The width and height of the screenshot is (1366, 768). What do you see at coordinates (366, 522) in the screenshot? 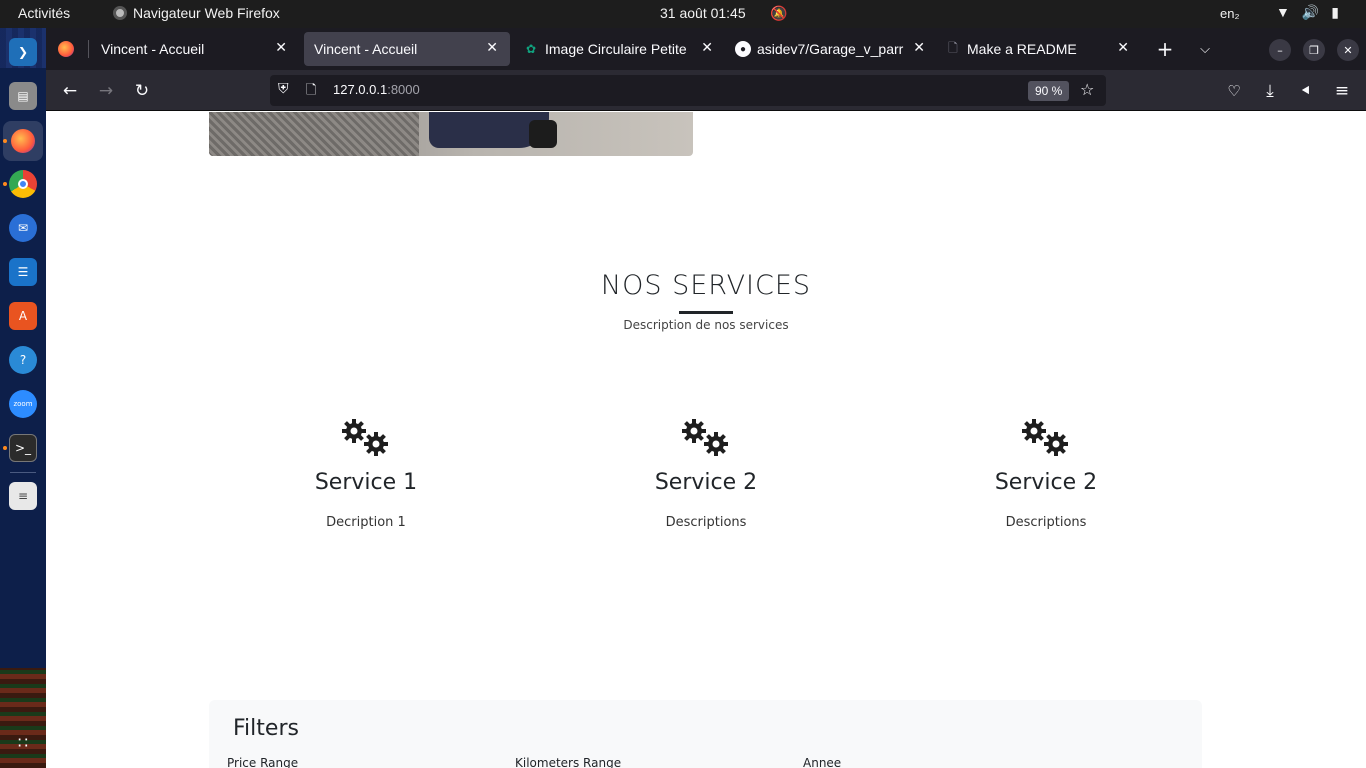
I see `service-description: Decription 1` at bounding box center [366, 522].